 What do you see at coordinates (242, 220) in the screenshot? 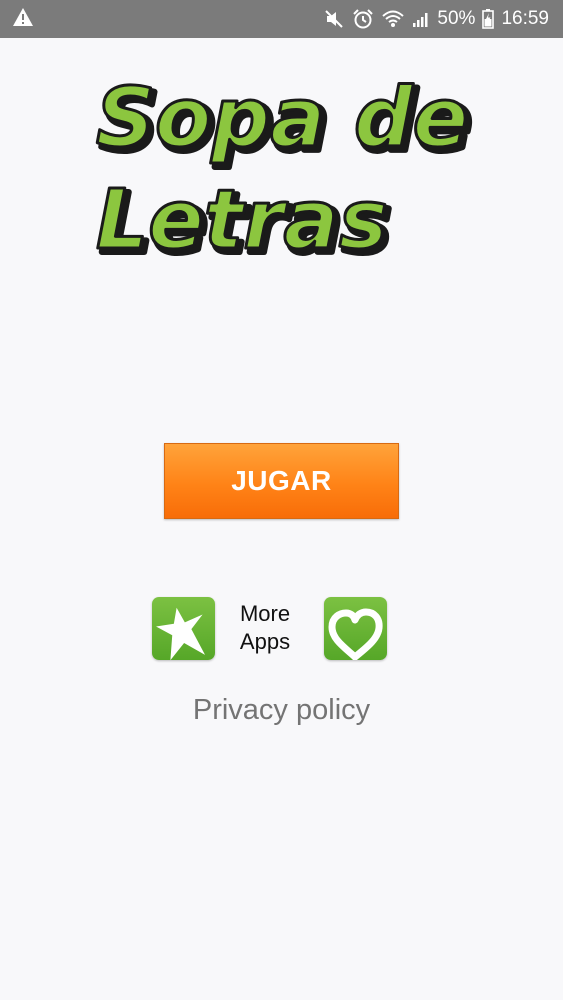
I see `logo-line2: Letras` at bounding box center [242, 220].